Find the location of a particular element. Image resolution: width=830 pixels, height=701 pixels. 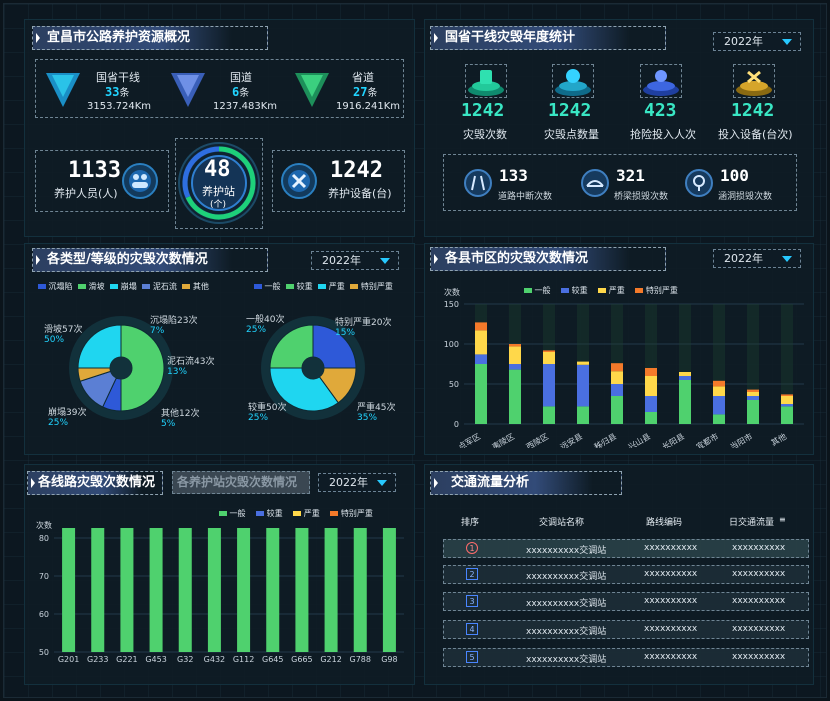

panel-title: 交通流量分析 is located at coordinates (526, 483).